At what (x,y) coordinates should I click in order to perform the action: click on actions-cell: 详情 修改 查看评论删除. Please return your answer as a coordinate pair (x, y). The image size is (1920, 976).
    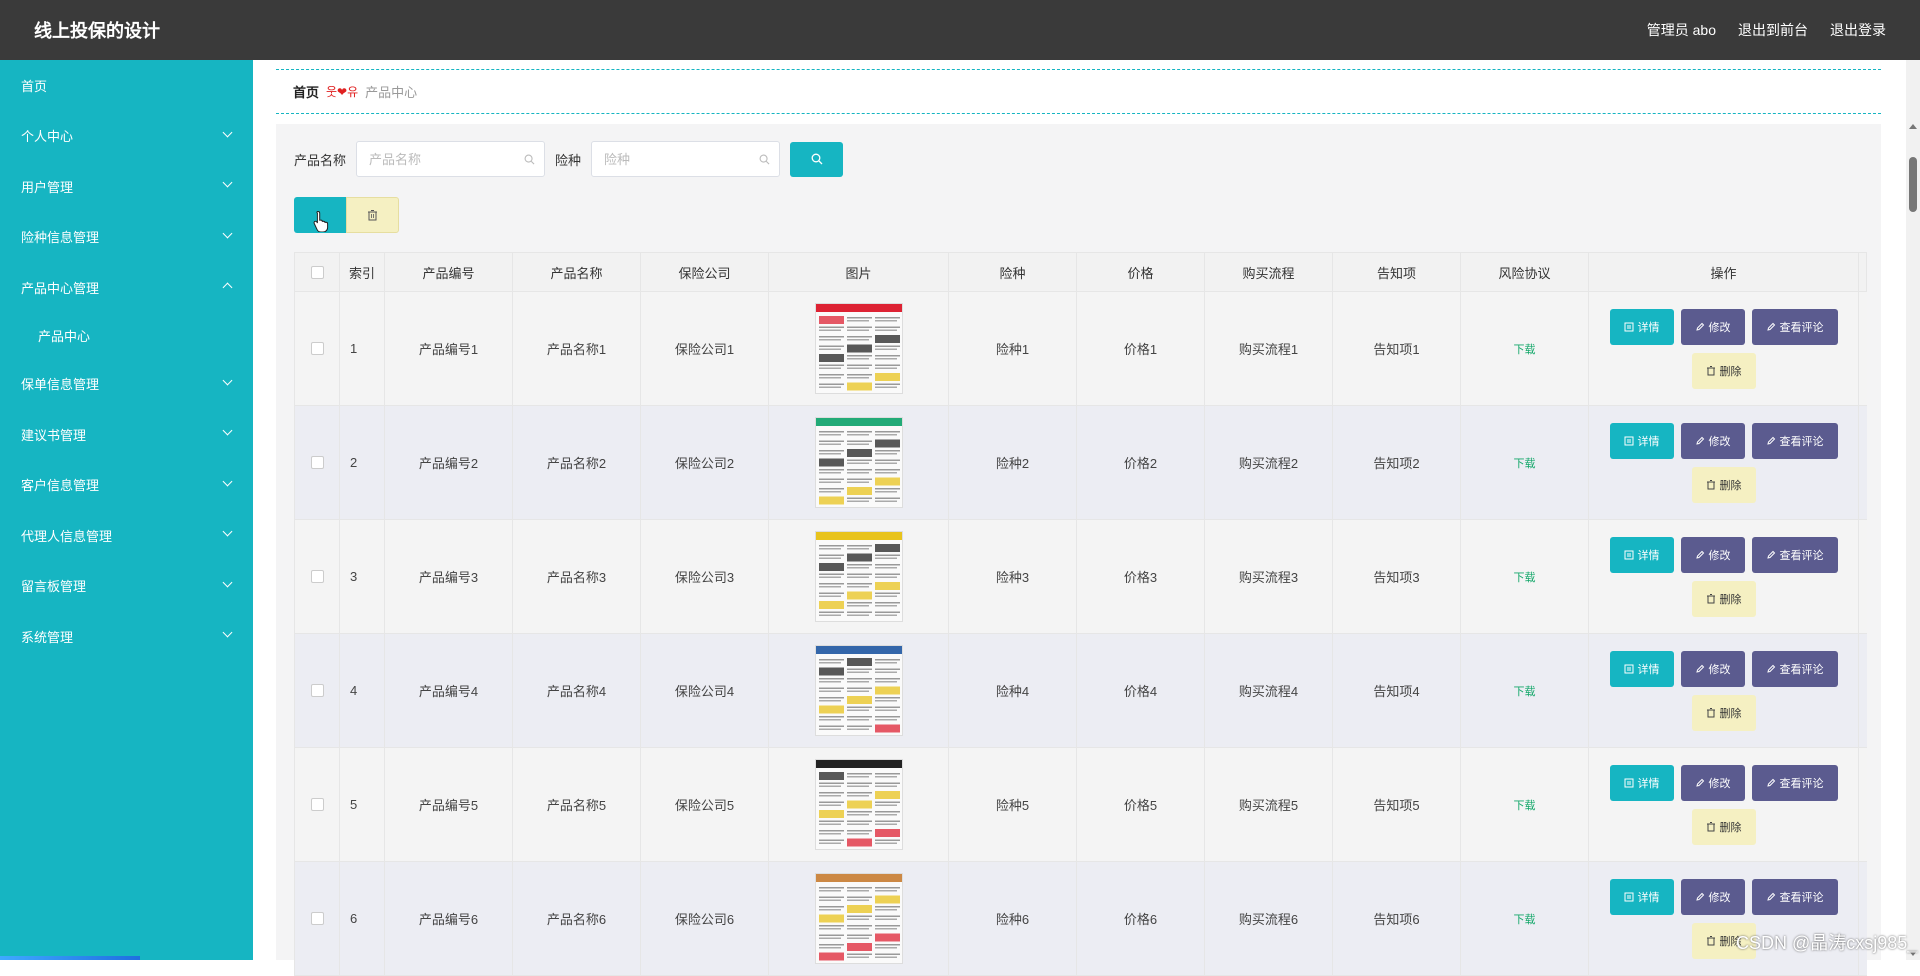
    Looking at the image, I should click on (1724, 690).